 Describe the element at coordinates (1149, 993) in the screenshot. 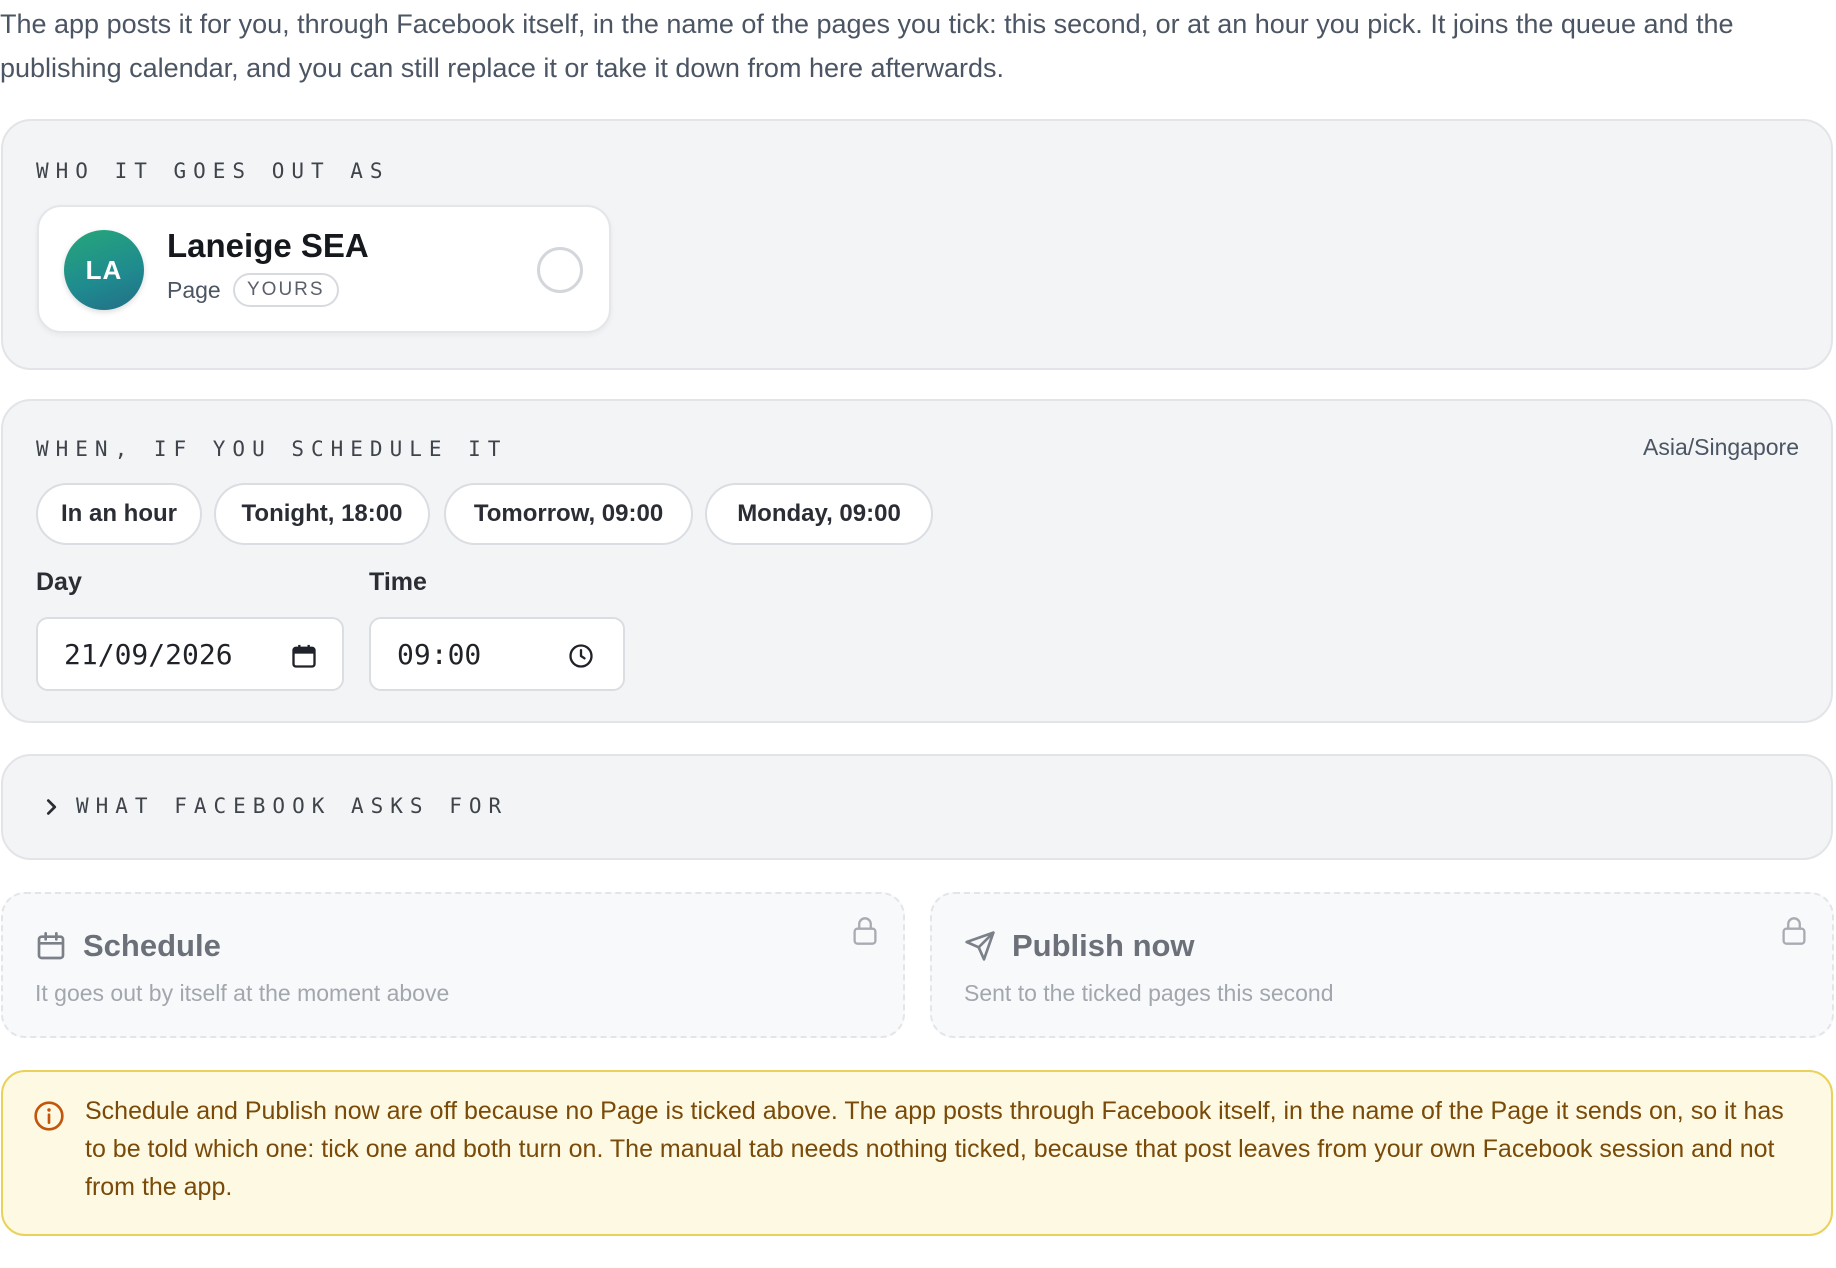

I see `publish-now-subtitle: Sent to the ticked pages this second` at that location.